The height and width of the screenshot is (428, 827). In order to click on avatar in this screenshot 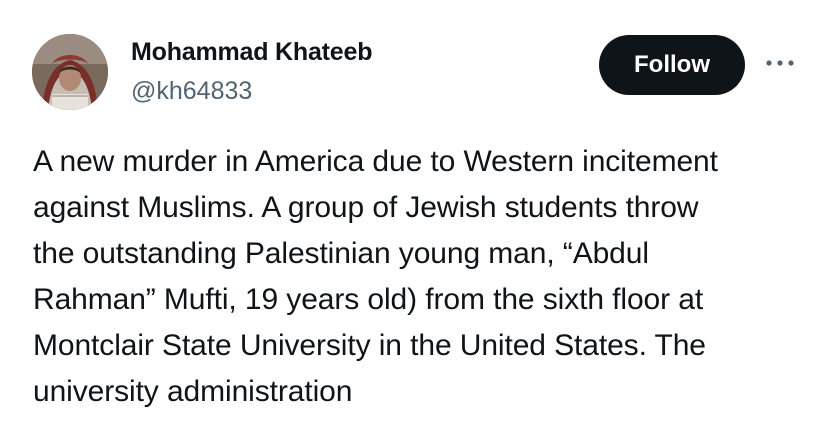, I will do `click(70, 72)`.